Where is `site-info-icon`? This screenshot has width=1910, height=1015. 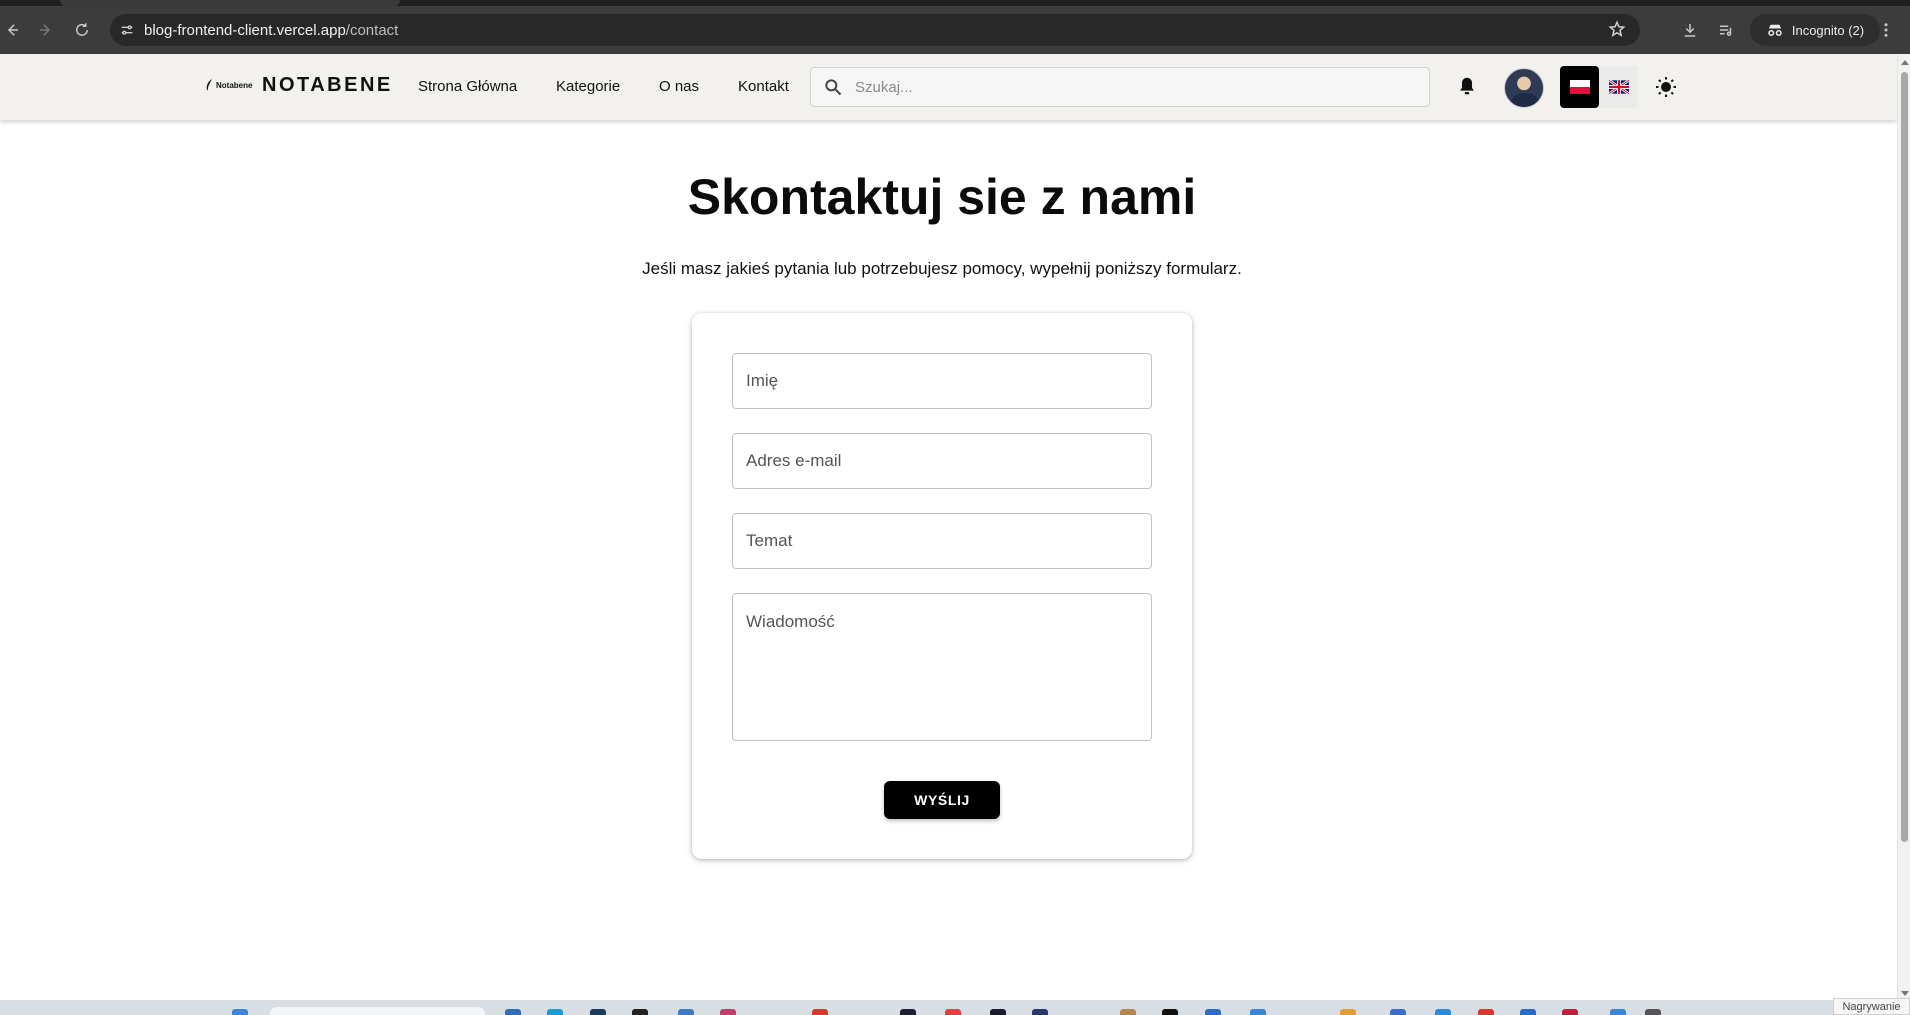 site-info-icon is located at coordinates (127, 30).